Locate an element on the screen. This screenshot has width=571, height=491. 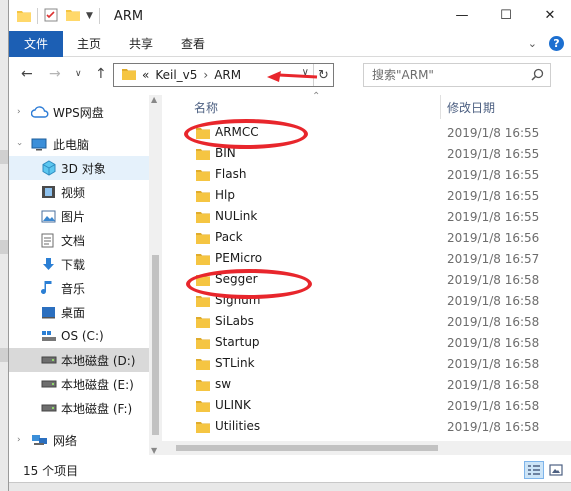
properties-icon is located at coordinates (51, 16).